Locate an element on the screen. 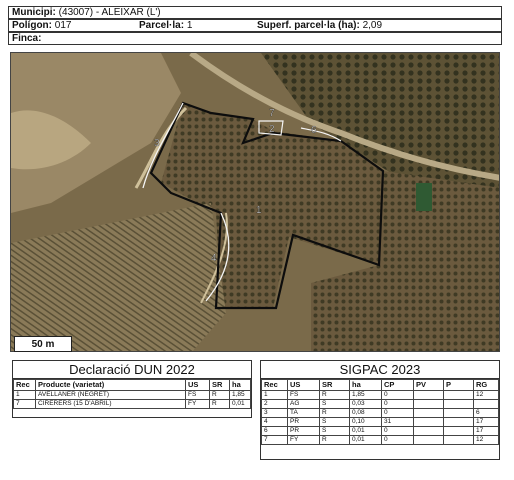 The image size is (514, 480). sigpac-table-row: 3 TA R 0,08 0 6 is located at coordinates (380, 413).